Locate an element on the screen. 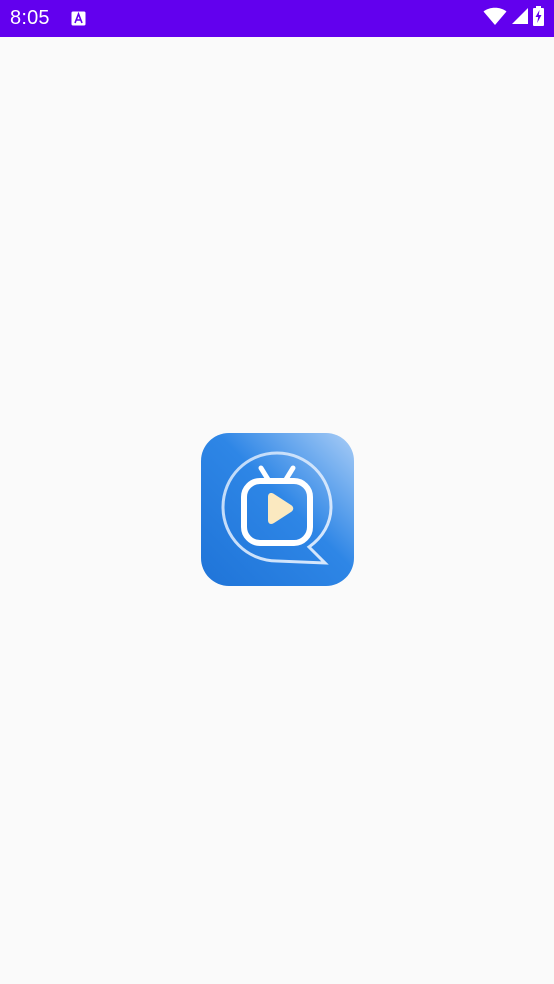  corner-mark is located at coordinates (3, 981).